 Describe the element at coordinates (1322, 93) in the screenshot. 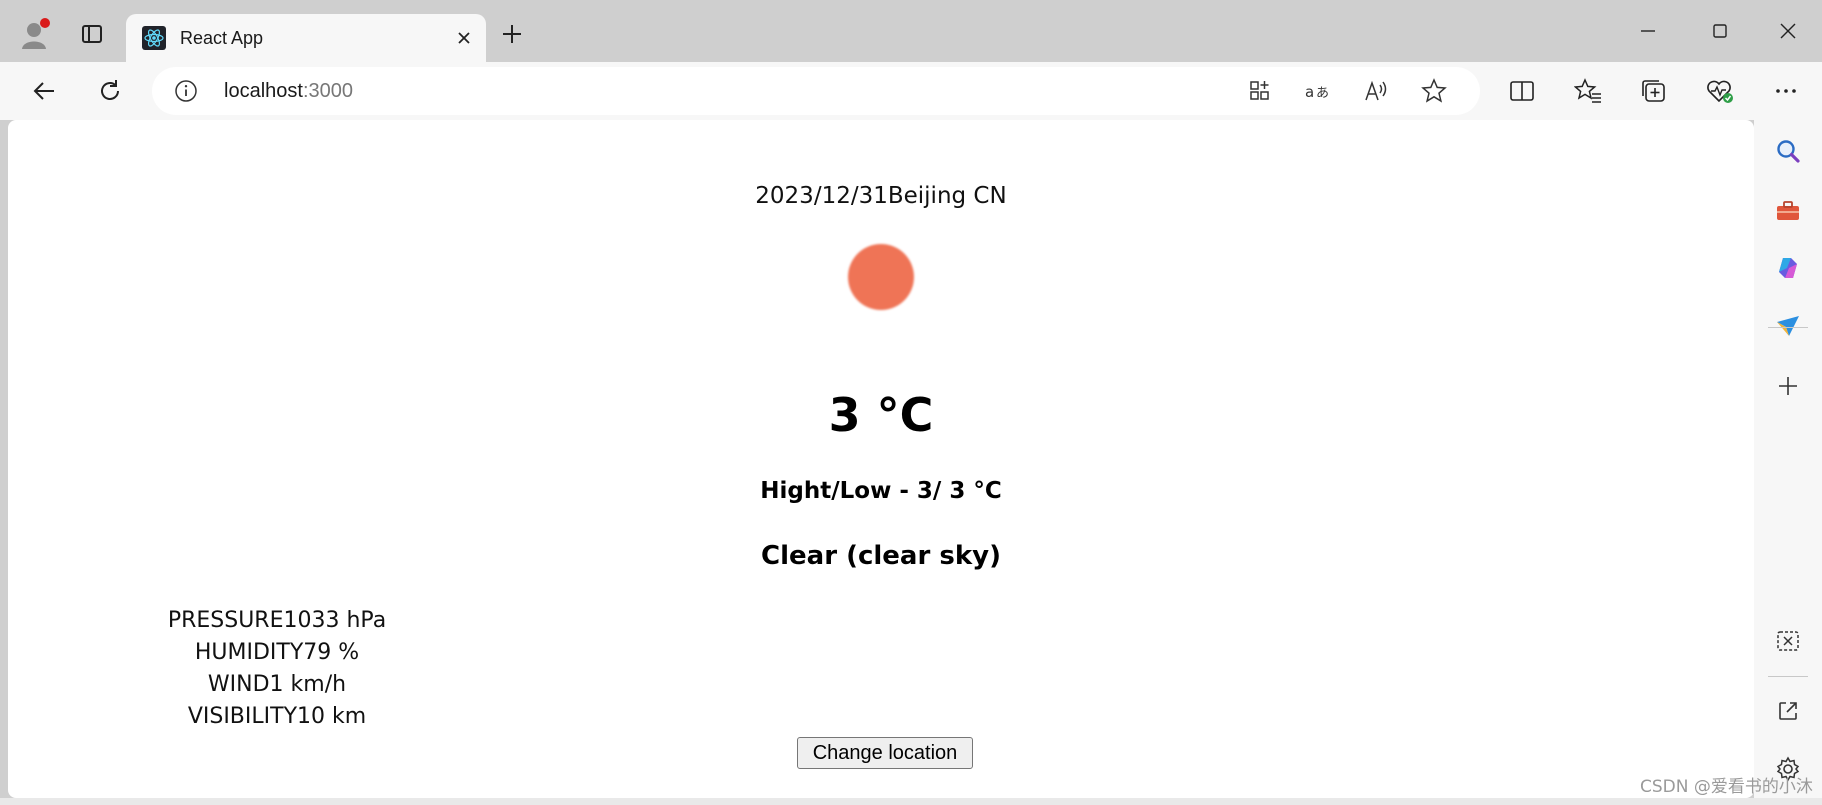

I see `svg-text: あ` at that location.